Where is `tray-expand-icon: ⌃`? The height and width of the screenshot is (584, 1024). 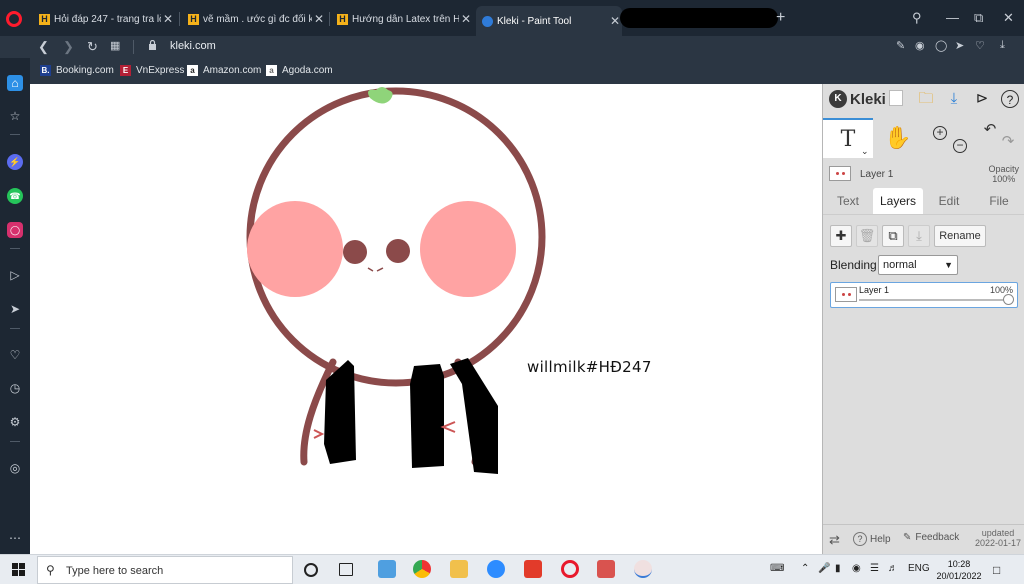 tray-expand-icon: ⌃ is located at coordinates (805, 568).